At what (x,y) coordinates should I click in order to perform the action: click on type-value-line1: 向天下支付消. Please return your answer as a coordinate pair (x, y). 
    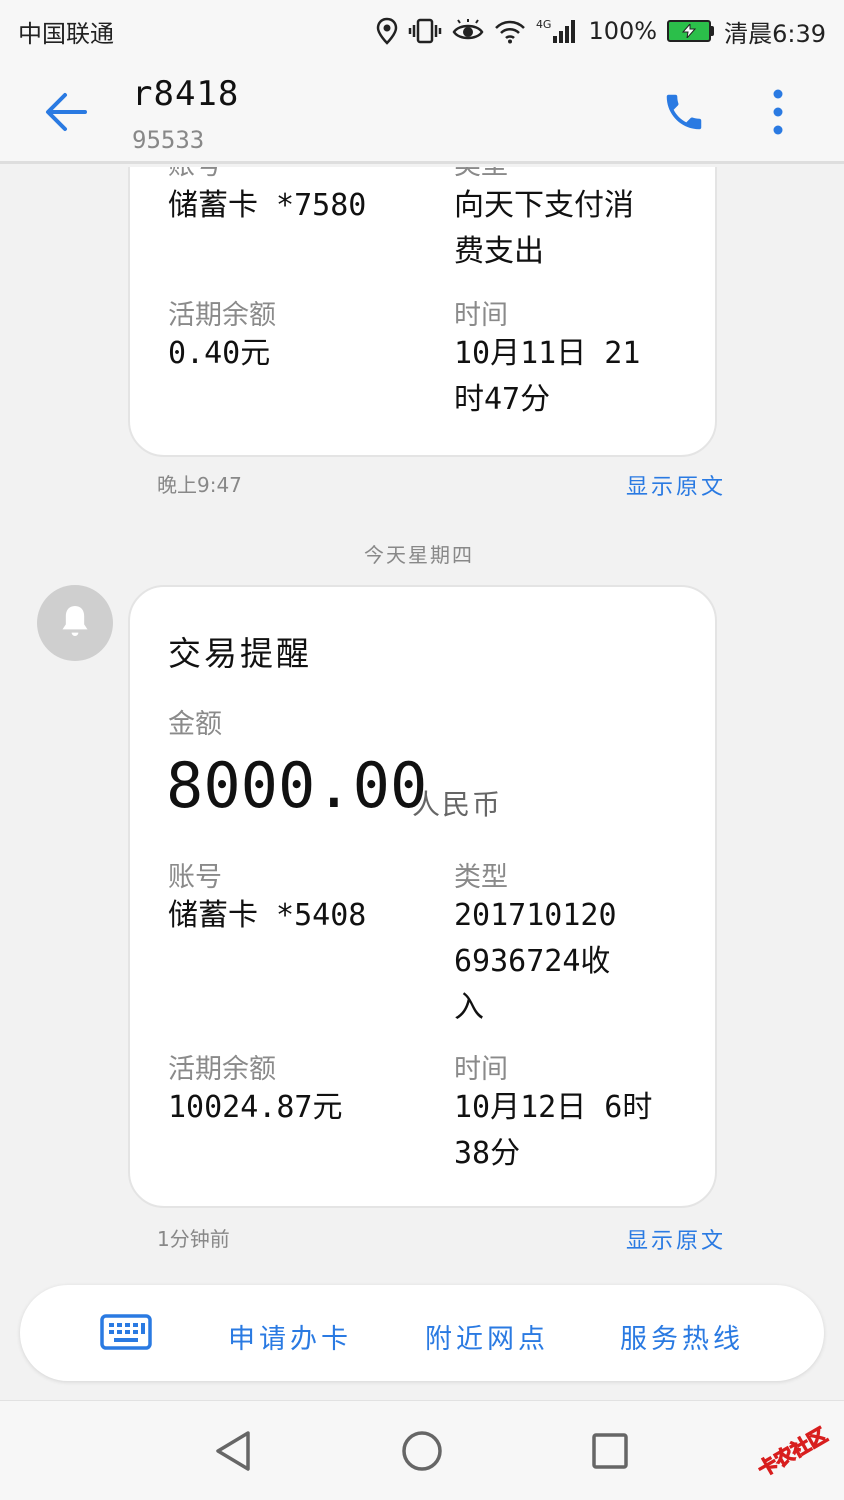
    Looking at the image, I should click on (544, 205).